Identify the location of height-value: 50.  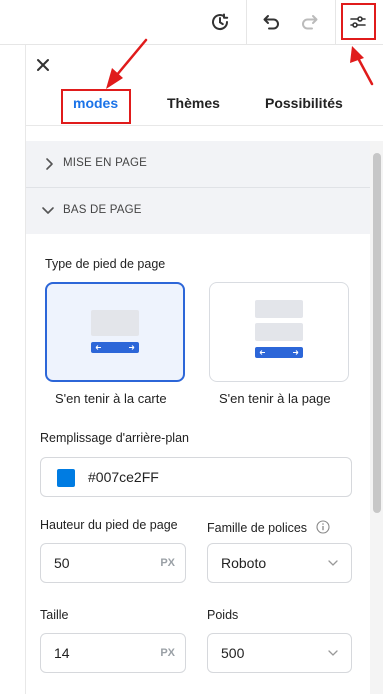
(62, 563).